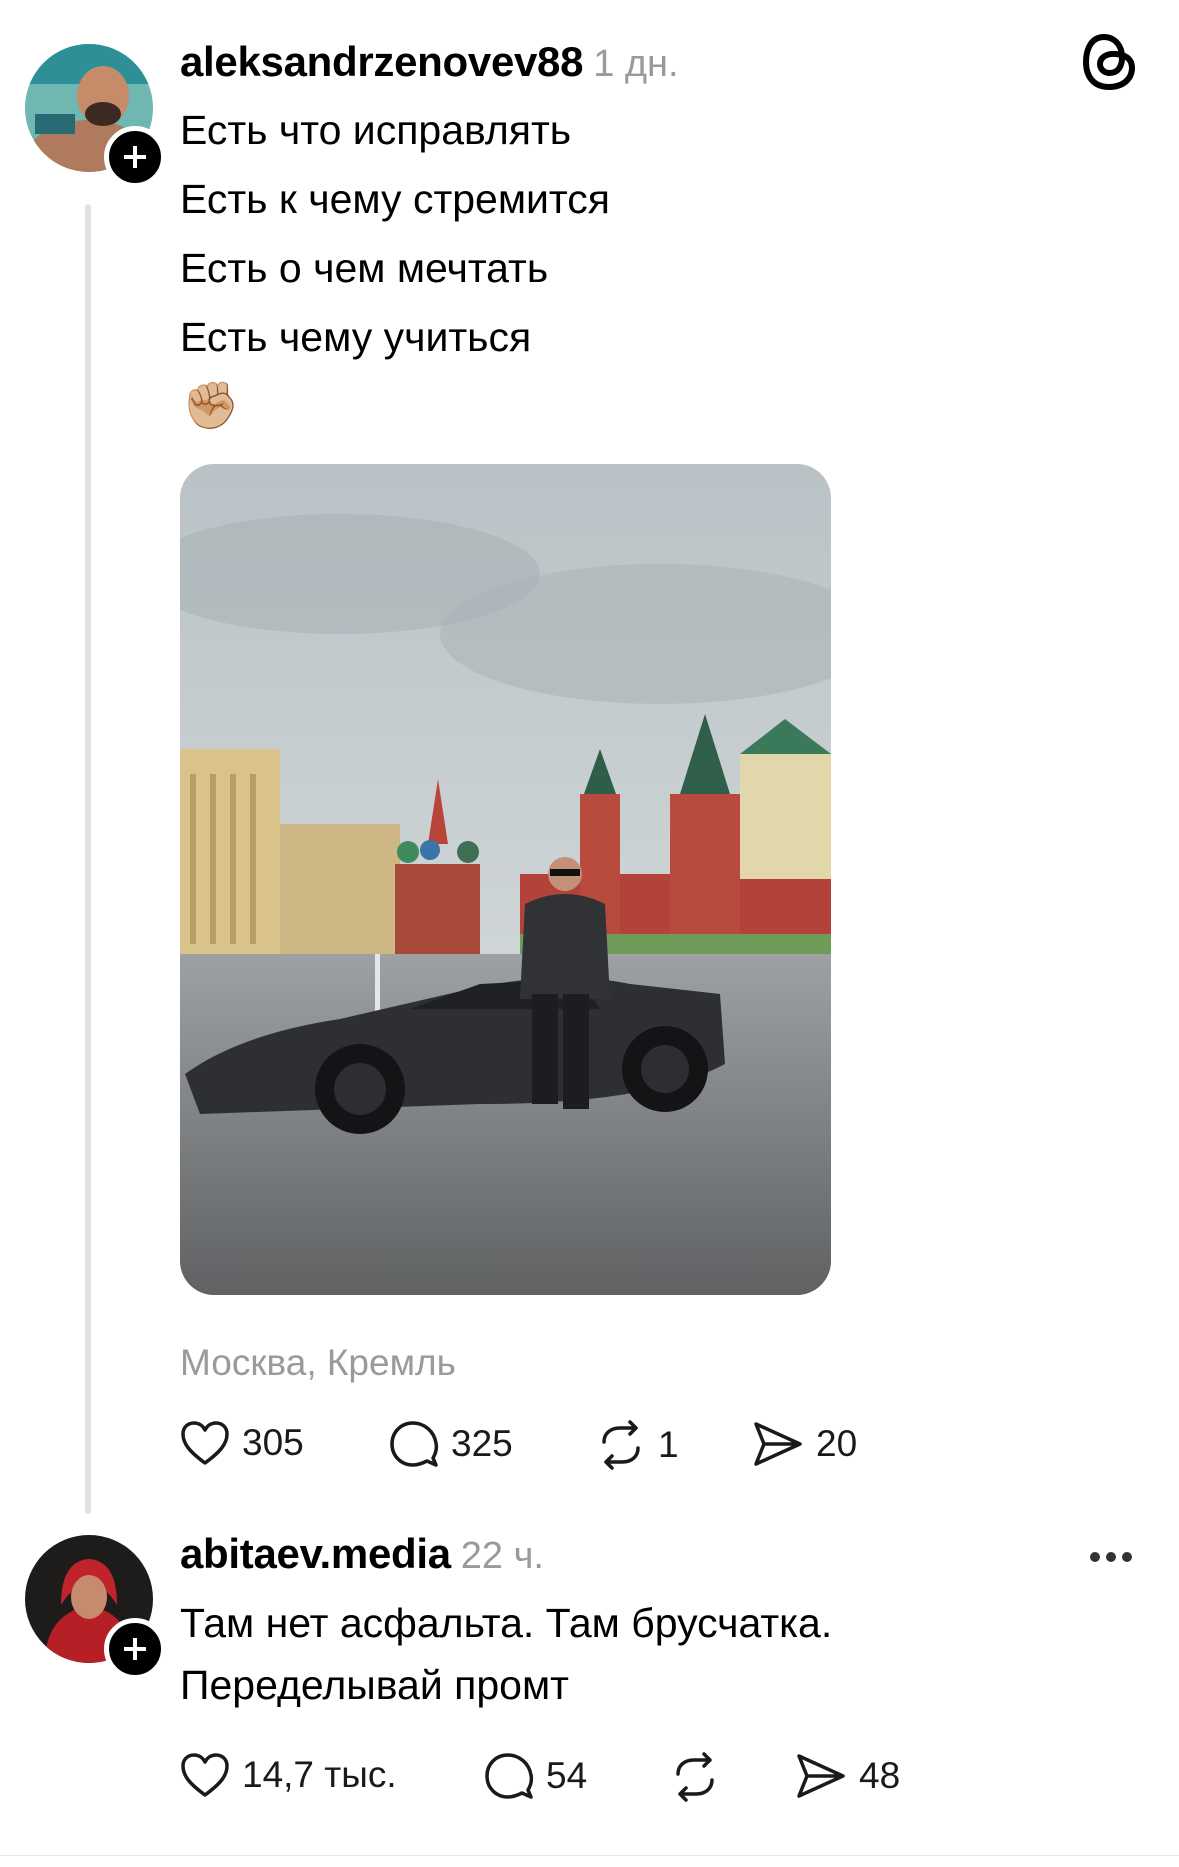 This screenshot has width=1179, height=1867. What do you see at coordinates (880, 1775) in the screenshot?
I see `reply-share-count: 48` at bounding box center [880, 1775].